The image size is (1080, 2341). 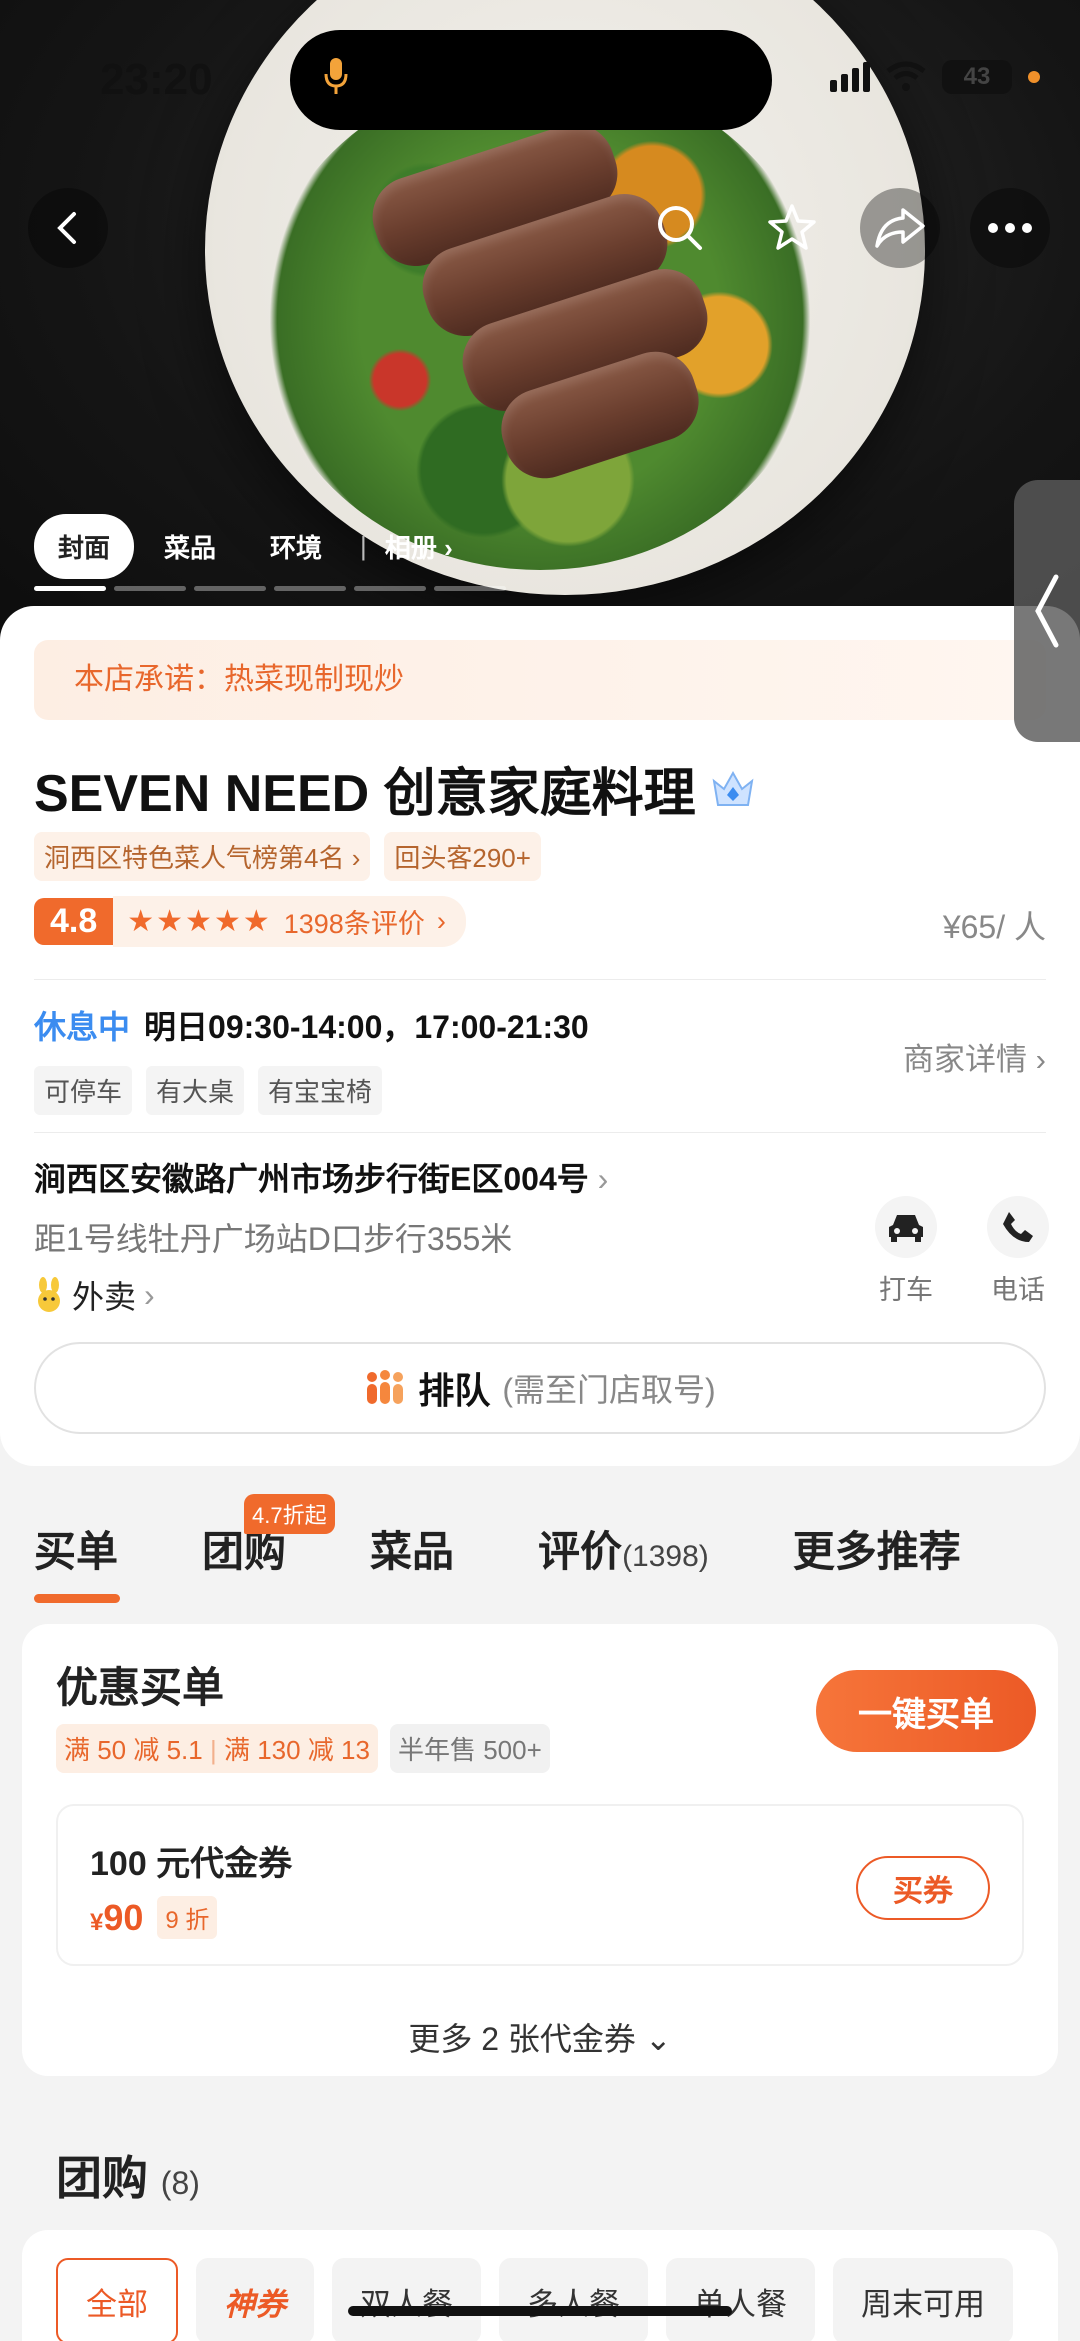 I want to click on buy-voucher-button: 买券, so click(x=923, y=1888).